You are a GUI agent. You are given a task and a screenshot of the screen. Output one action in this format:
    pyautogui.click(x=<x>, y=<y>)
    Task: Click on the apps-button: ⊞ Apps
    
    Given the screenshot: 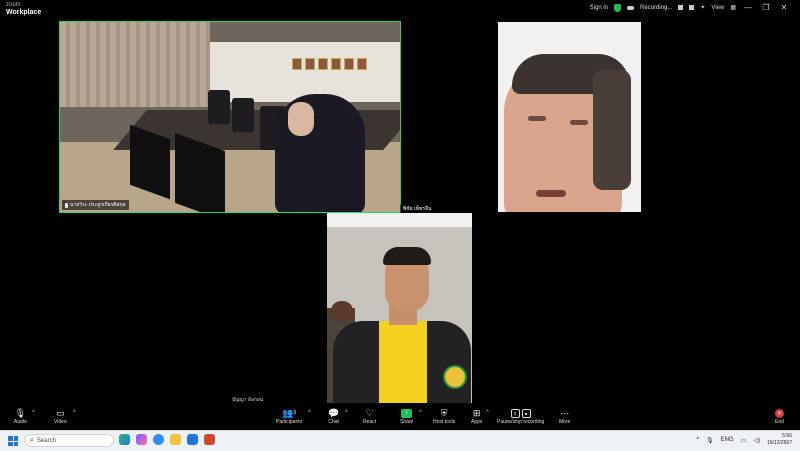 What is the action you would take?
    pyautogui.click(x=477, y=416)
    